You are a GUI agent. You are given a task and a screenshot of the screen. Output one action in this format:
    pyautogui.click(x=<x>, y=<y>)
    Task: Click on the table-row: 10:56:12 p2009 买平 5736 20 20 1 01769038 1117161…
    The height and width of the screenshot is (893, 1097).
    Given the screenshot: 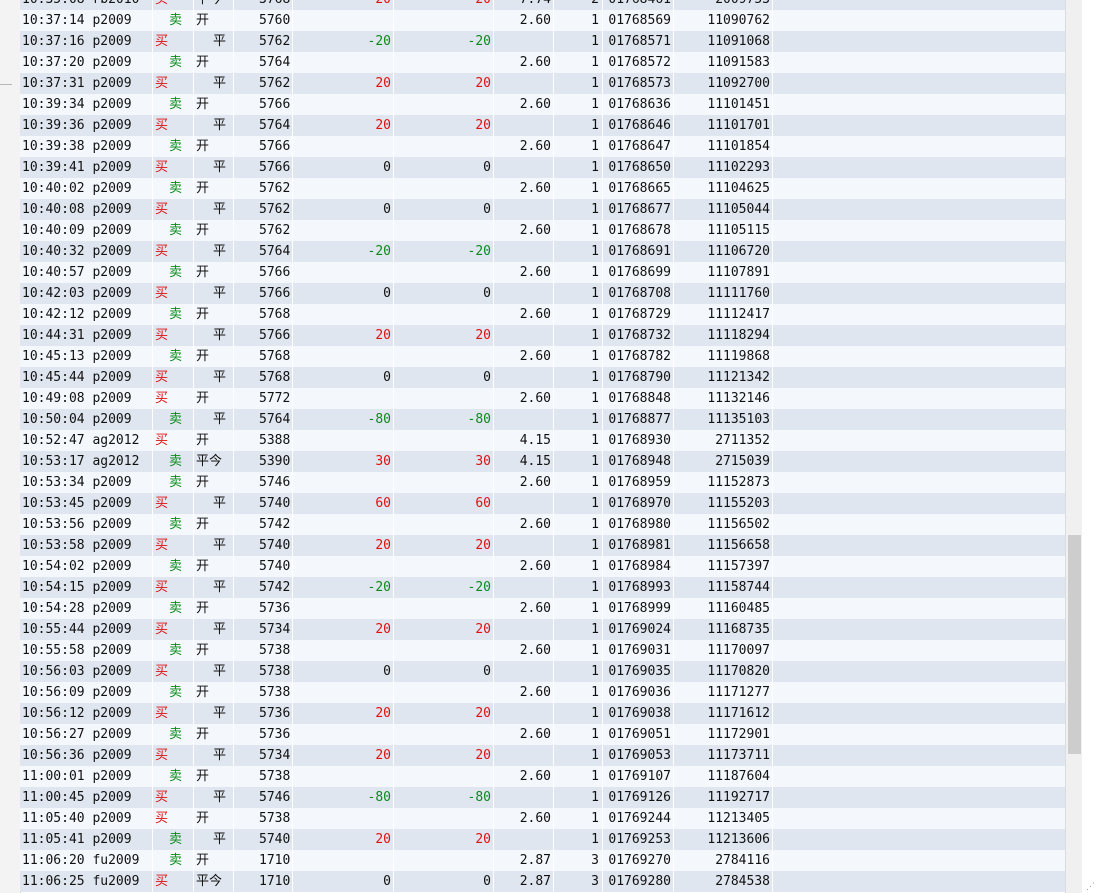 What is the action you would take?
    pyautogui.click(x=542, y=713)
    